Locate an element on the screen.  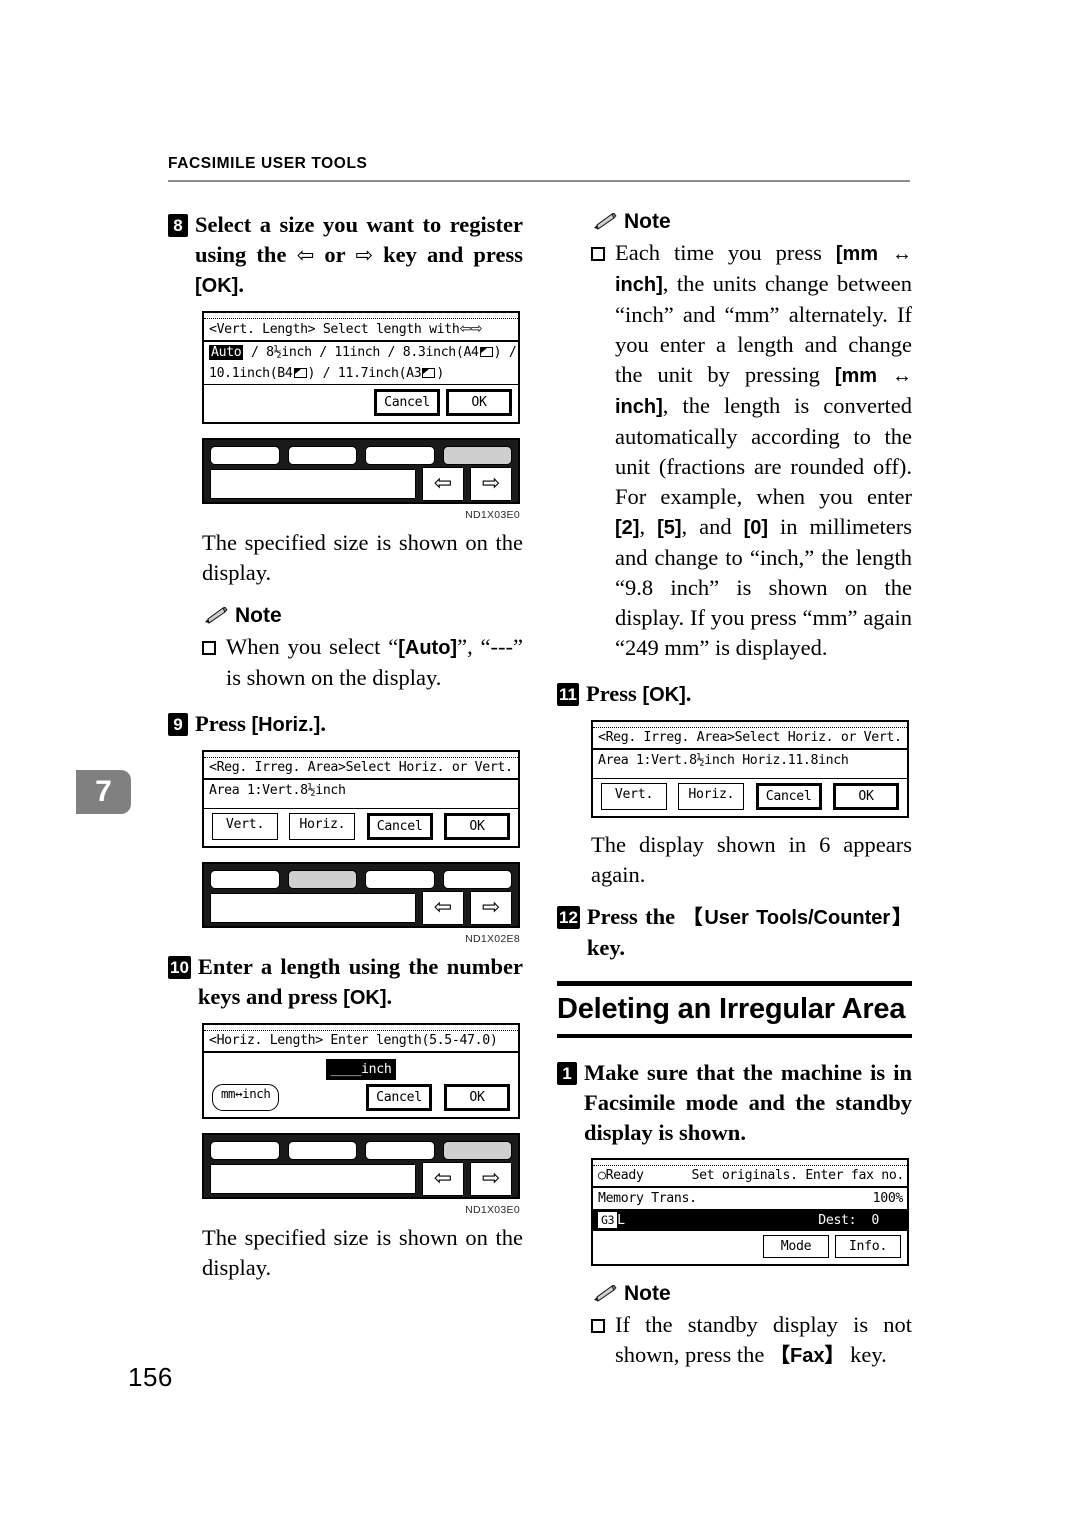
user-tools-counter-keycap: 【User Tools/Counter】 is located at coordinates (797, 918).